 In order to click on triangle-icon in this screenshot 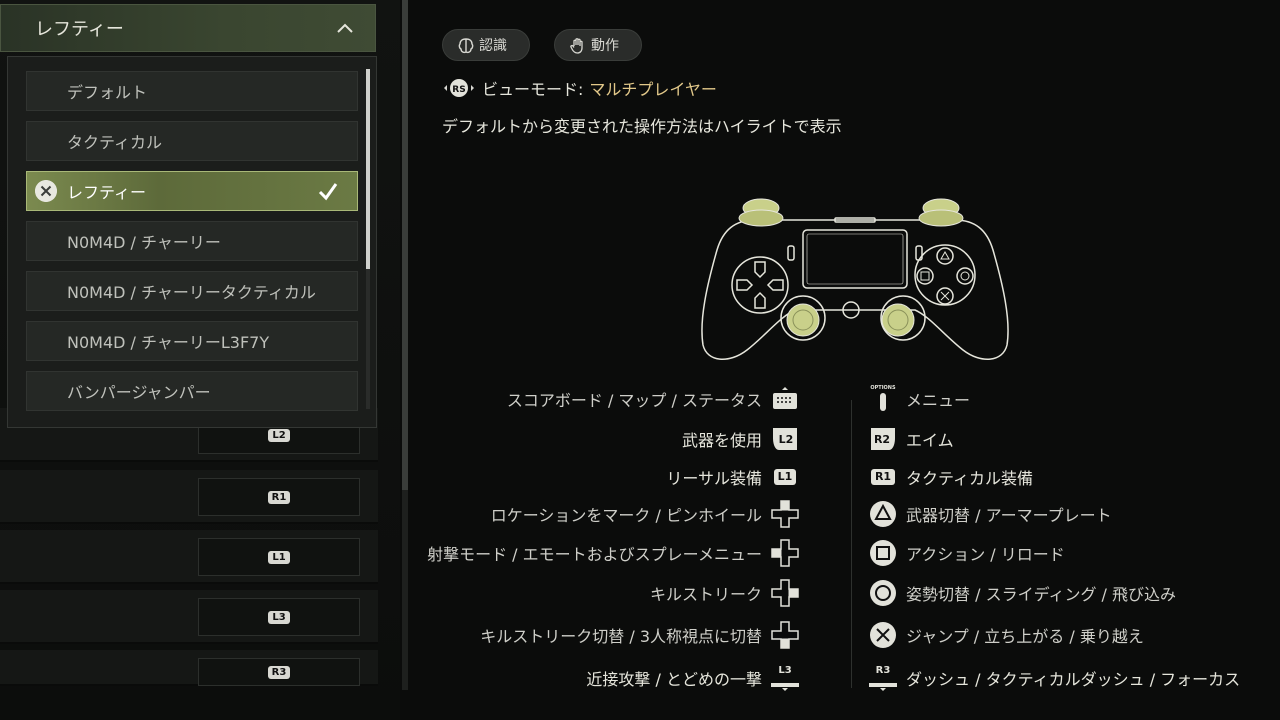, I will do `click(883, 514)`.